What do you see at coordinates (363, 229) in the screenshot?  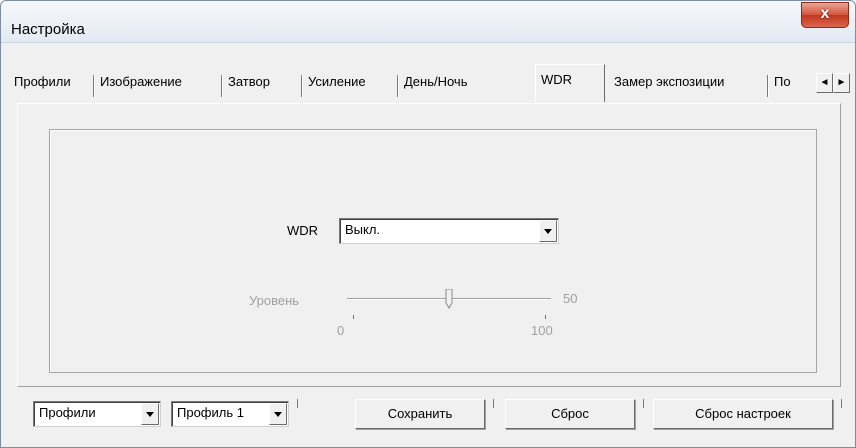 I see `wdr-select-value: Выкл.` at bounding box center [363, 229].